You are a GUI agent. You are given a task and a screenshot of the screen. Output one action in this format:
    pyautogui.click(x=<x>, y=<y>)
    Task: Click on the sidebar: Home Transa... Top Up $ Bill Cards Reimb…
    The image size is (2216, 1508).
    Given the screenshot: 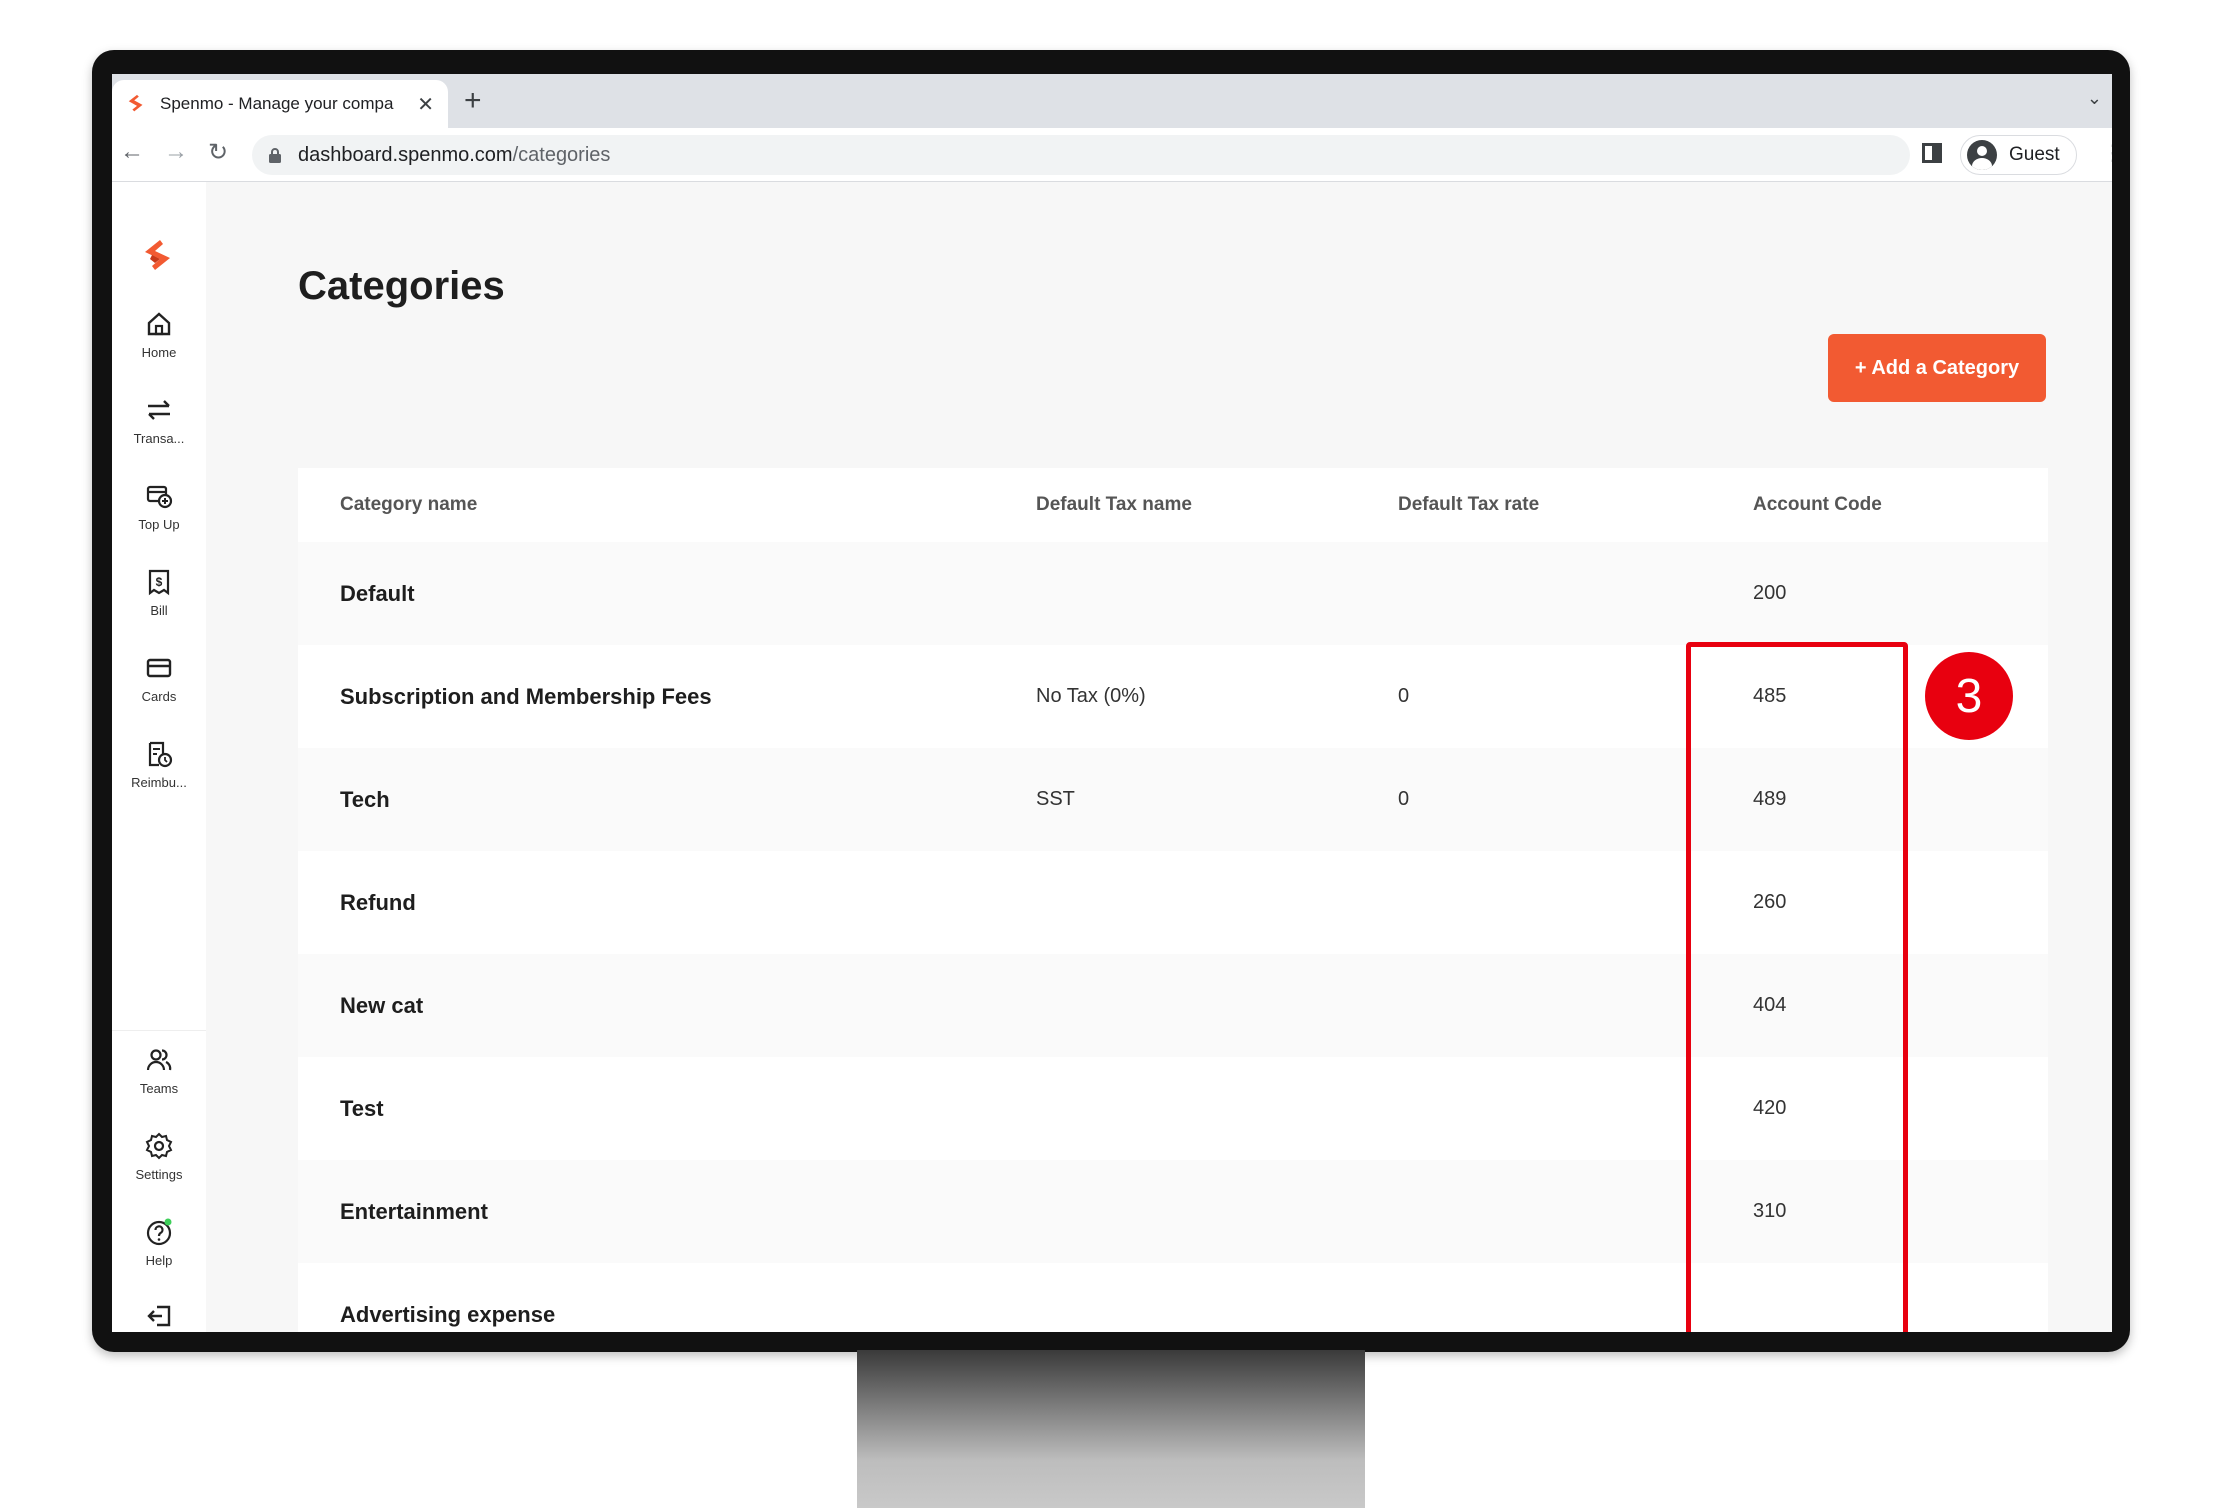 What is the action you would take?
    pyautogui.click(x=159, y=757)
    